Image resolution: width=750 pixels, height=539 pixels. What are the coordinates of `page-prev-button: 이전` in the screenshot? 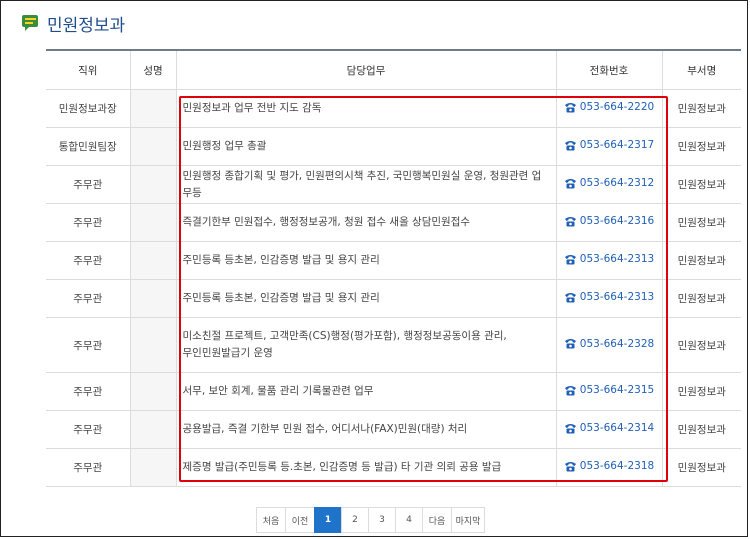 It's located at (300, 520).